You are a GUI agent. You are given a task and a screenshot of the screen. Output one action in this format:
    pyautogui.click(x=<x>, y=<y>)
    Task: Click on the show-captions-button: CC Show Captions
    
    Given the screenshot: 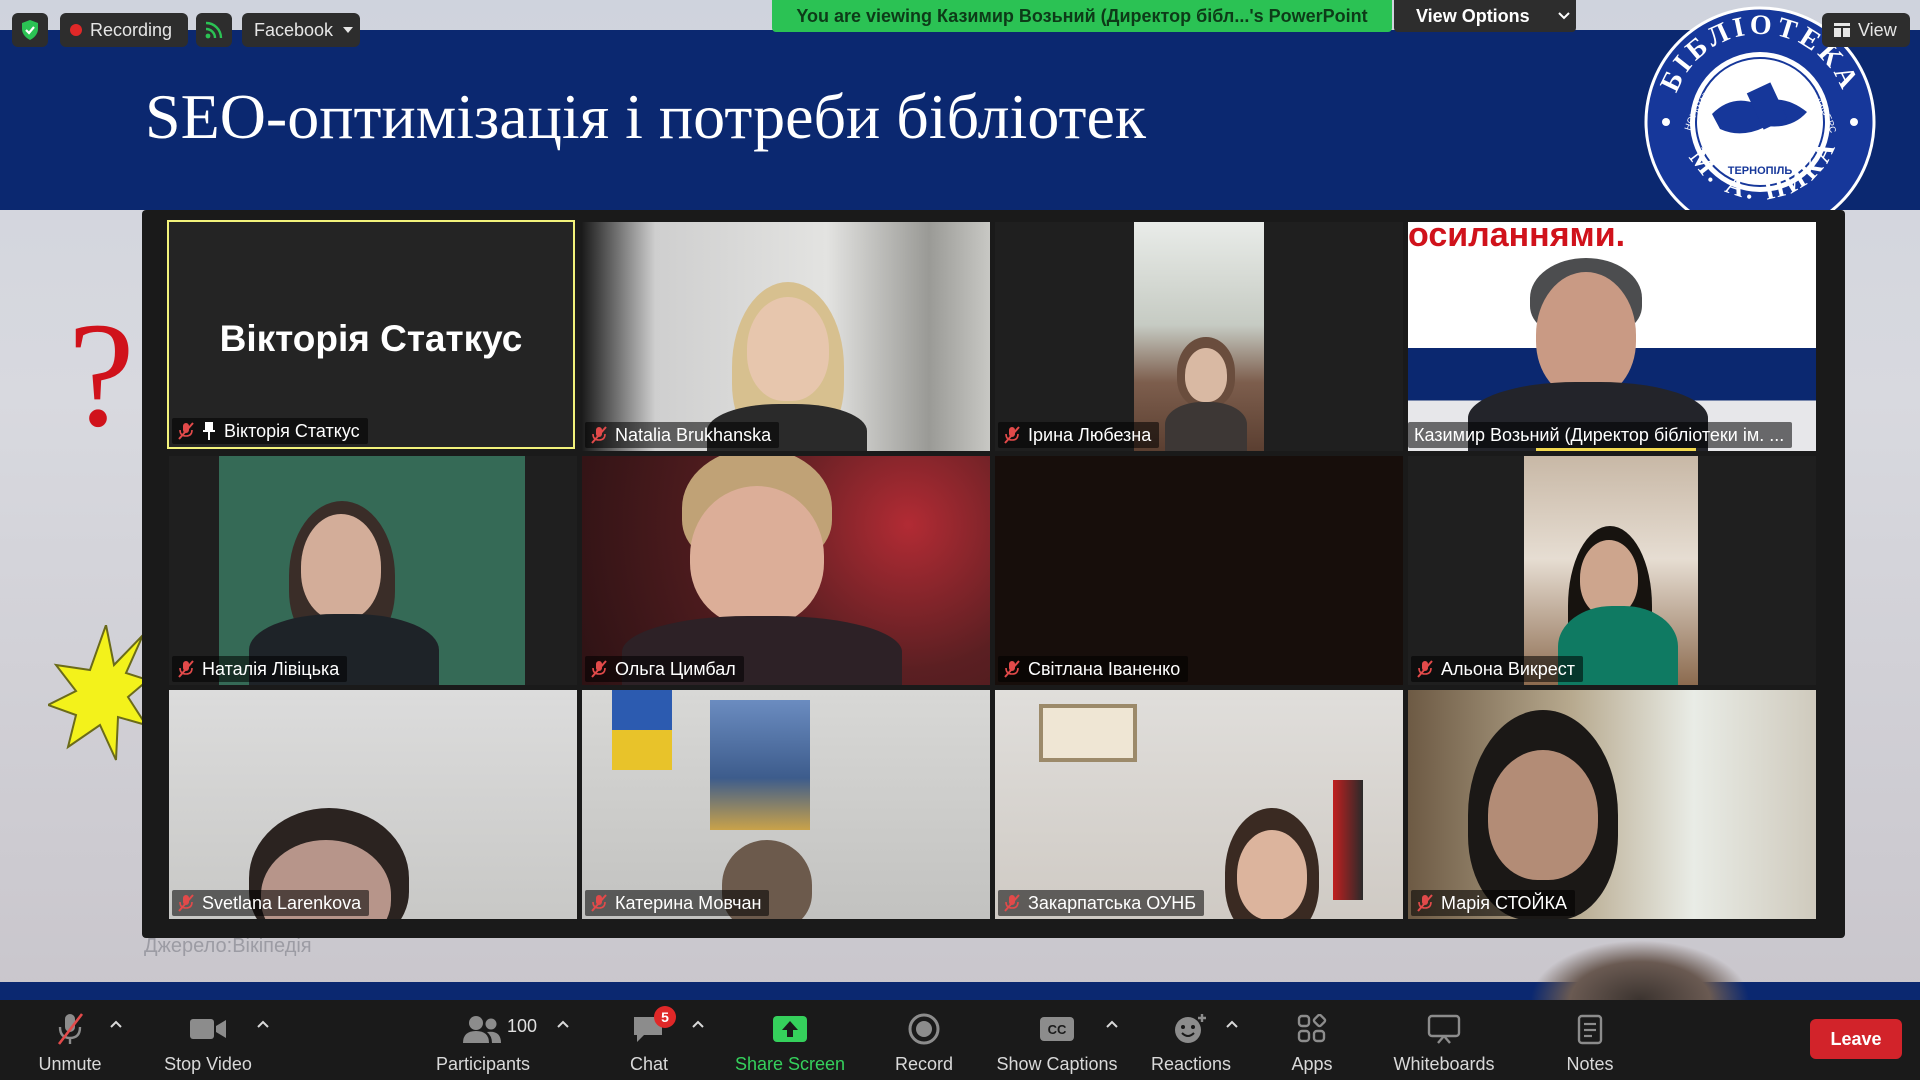 What is the action you would take?
    pyautogui.click(x=1057, y=1040)
    